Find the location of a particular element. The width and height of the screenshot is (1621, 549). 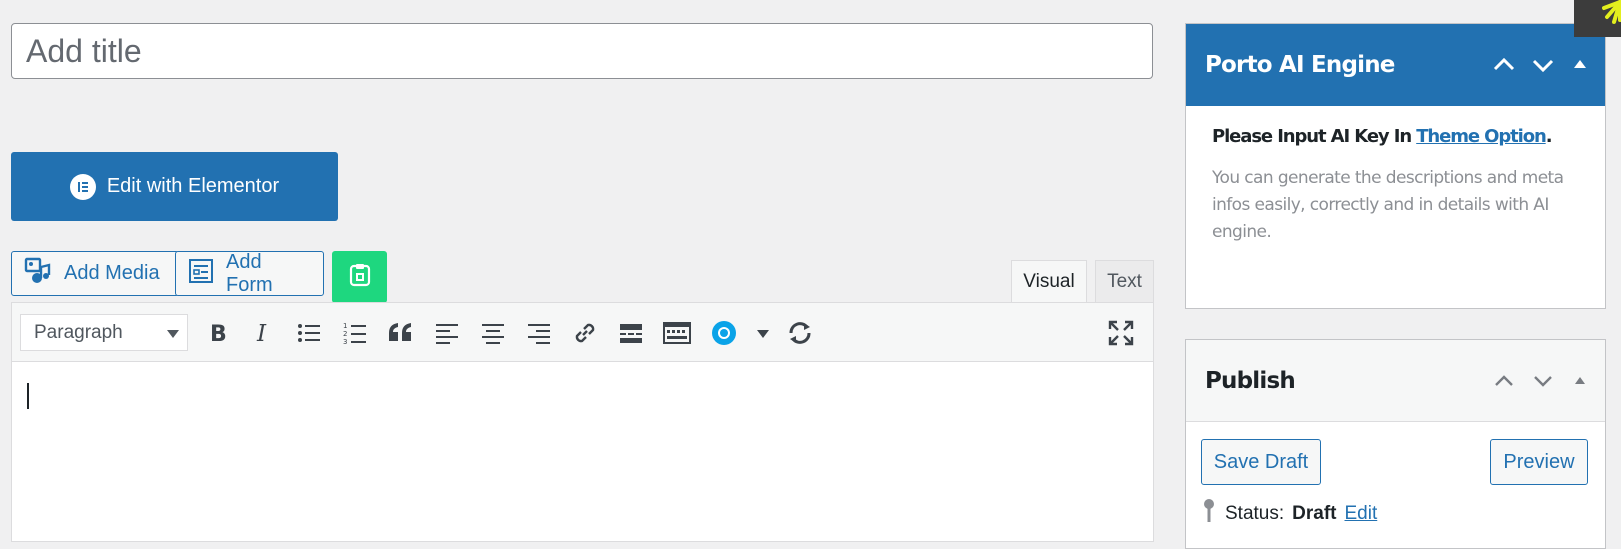

panel-title: Porto AI Engine is located at coordinates (1300, 65).